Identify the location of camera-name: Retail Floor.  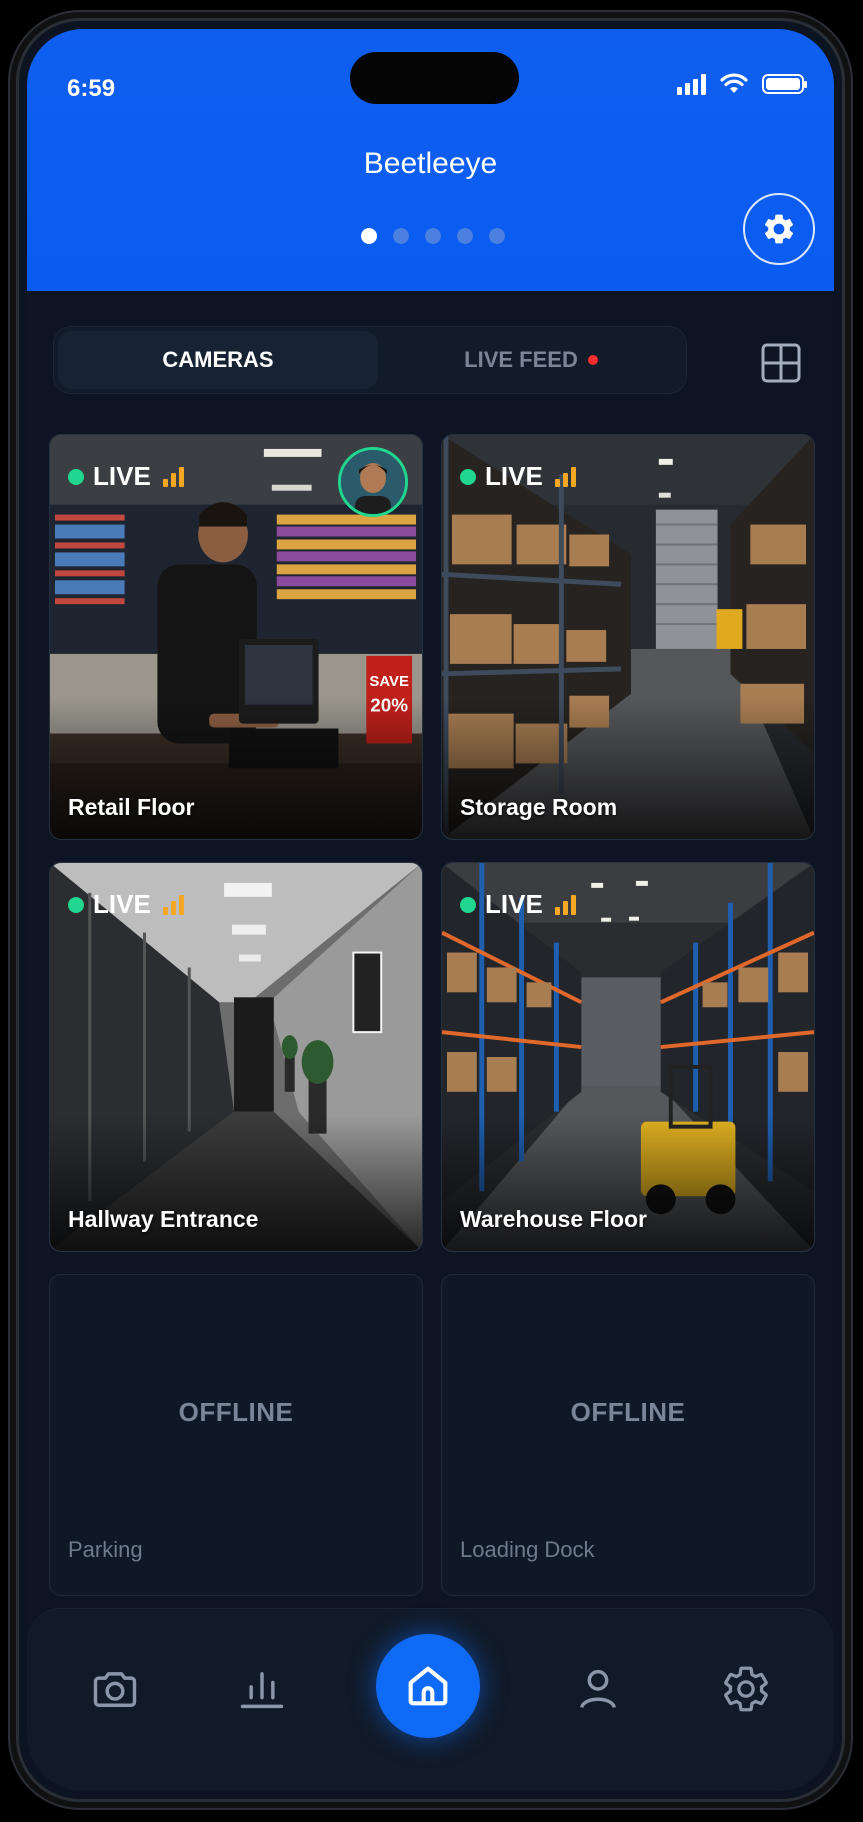
(131, 807).